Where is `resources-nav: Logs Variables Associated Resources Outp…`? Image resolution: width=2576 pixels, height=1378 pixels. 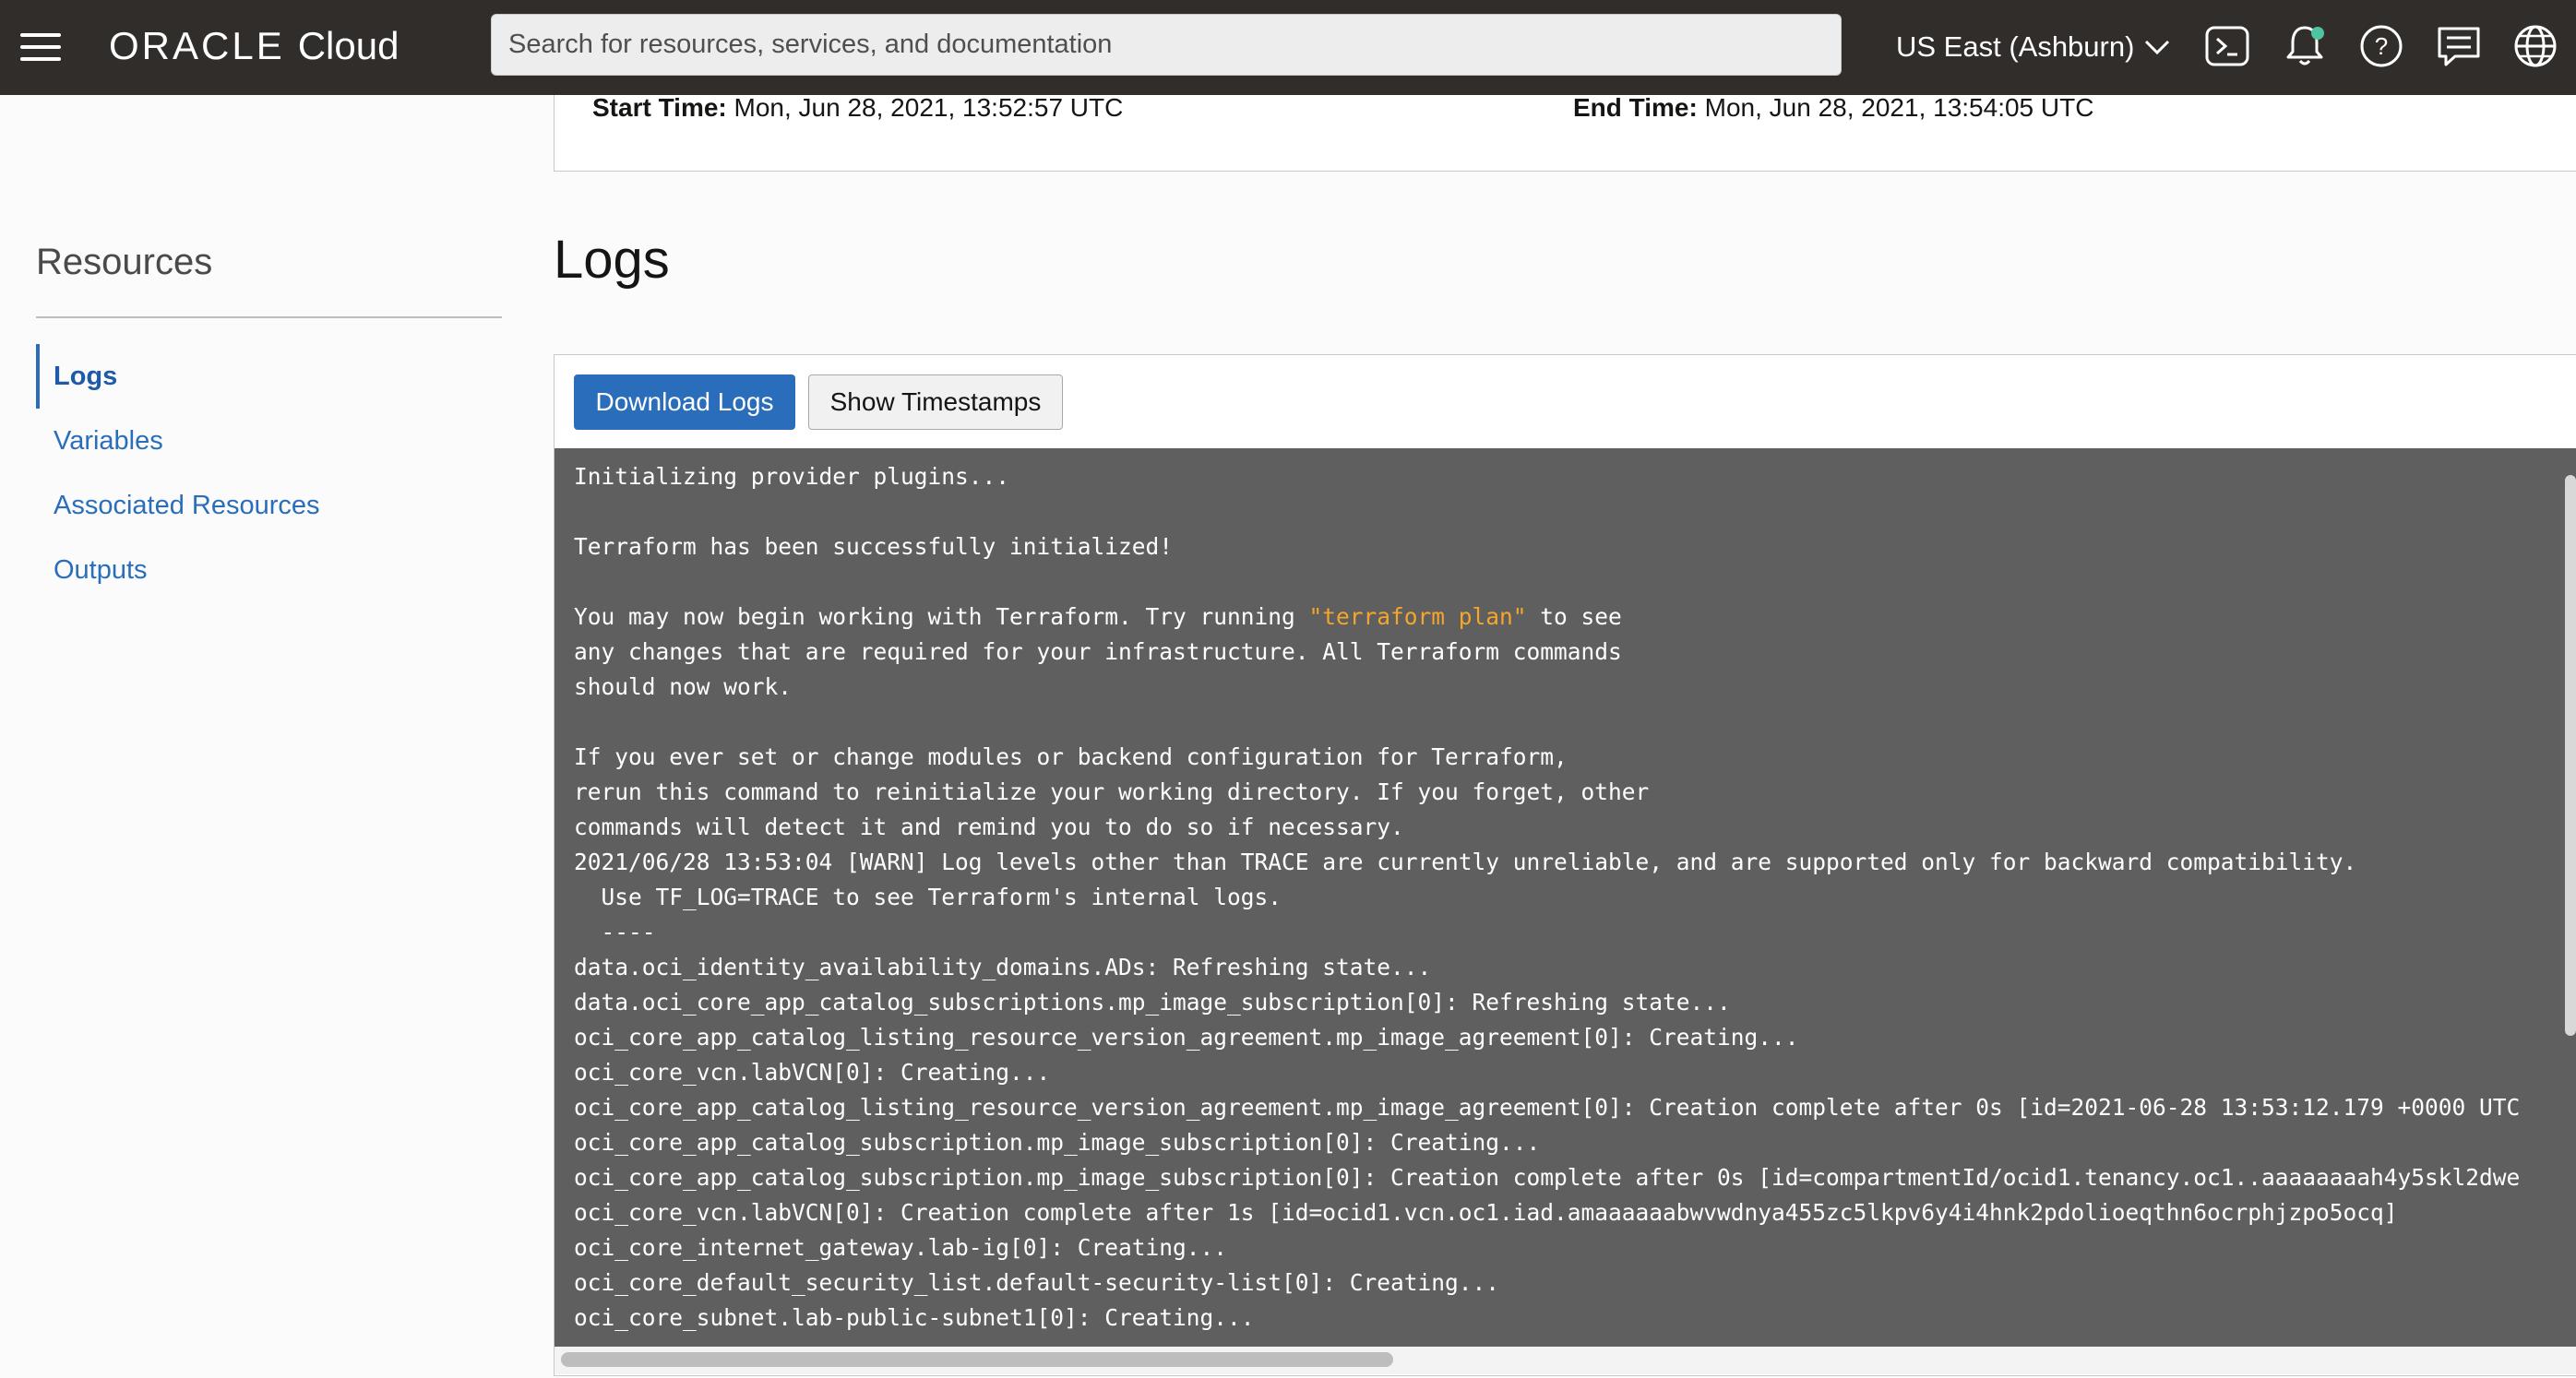 resources-nav: Logs Variables Associated Resources Outp… is located at coordinates (269, 473).